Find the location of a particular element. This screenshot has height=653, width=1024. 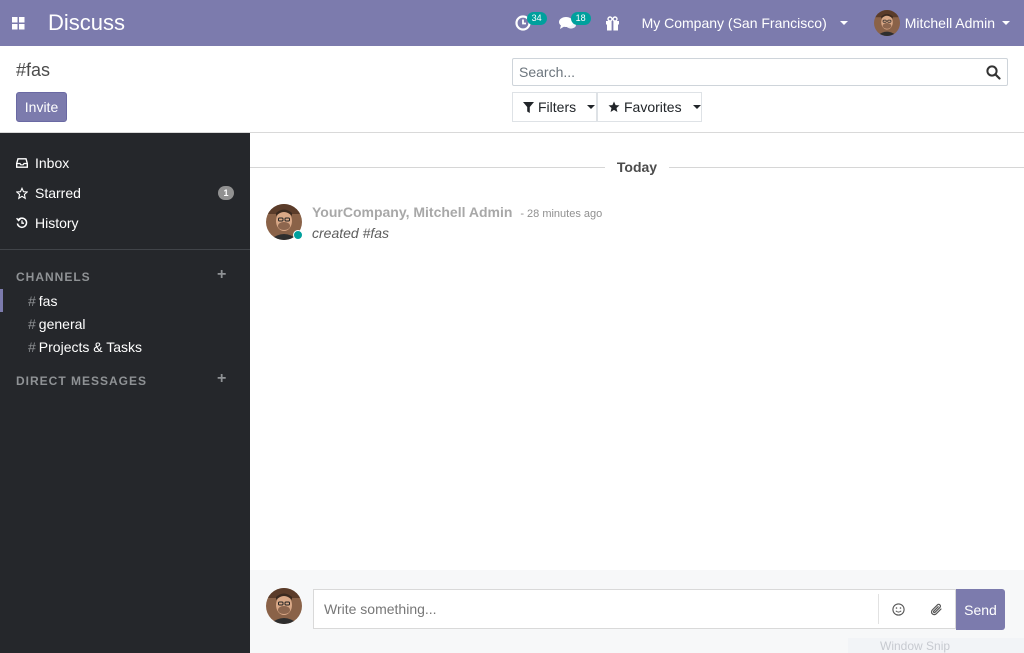

gift-icon is located at coordinates (612, 23).